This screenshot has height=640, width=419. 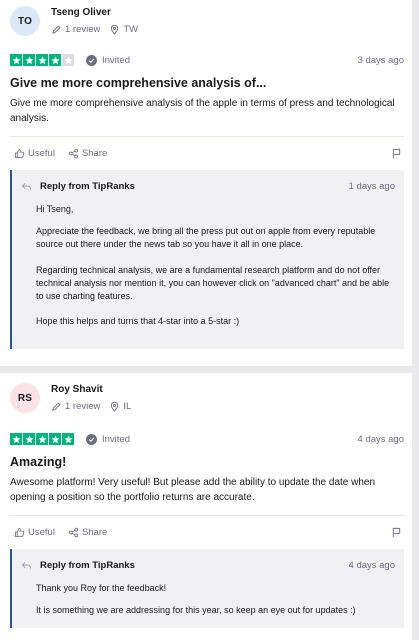 I want to click on reviewer-country: TW, so click(x=131, y=29).